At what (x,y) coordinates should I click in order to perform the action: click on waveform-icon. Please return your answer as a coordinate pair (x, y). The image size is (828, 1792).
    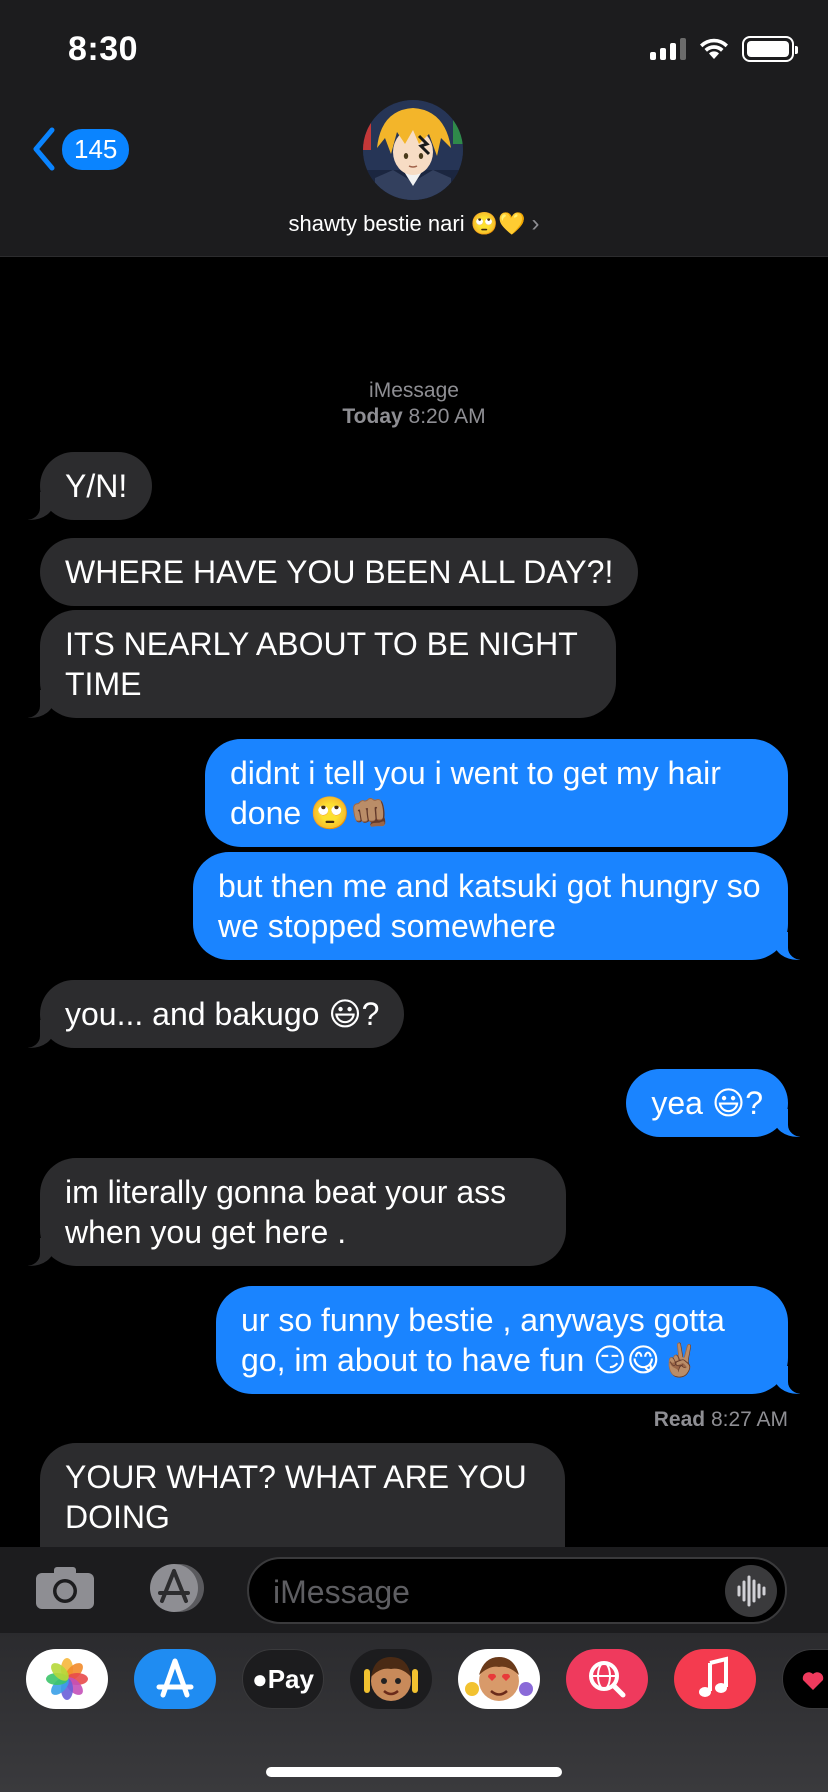
    Looking at the image, I should click on (751, 1591).